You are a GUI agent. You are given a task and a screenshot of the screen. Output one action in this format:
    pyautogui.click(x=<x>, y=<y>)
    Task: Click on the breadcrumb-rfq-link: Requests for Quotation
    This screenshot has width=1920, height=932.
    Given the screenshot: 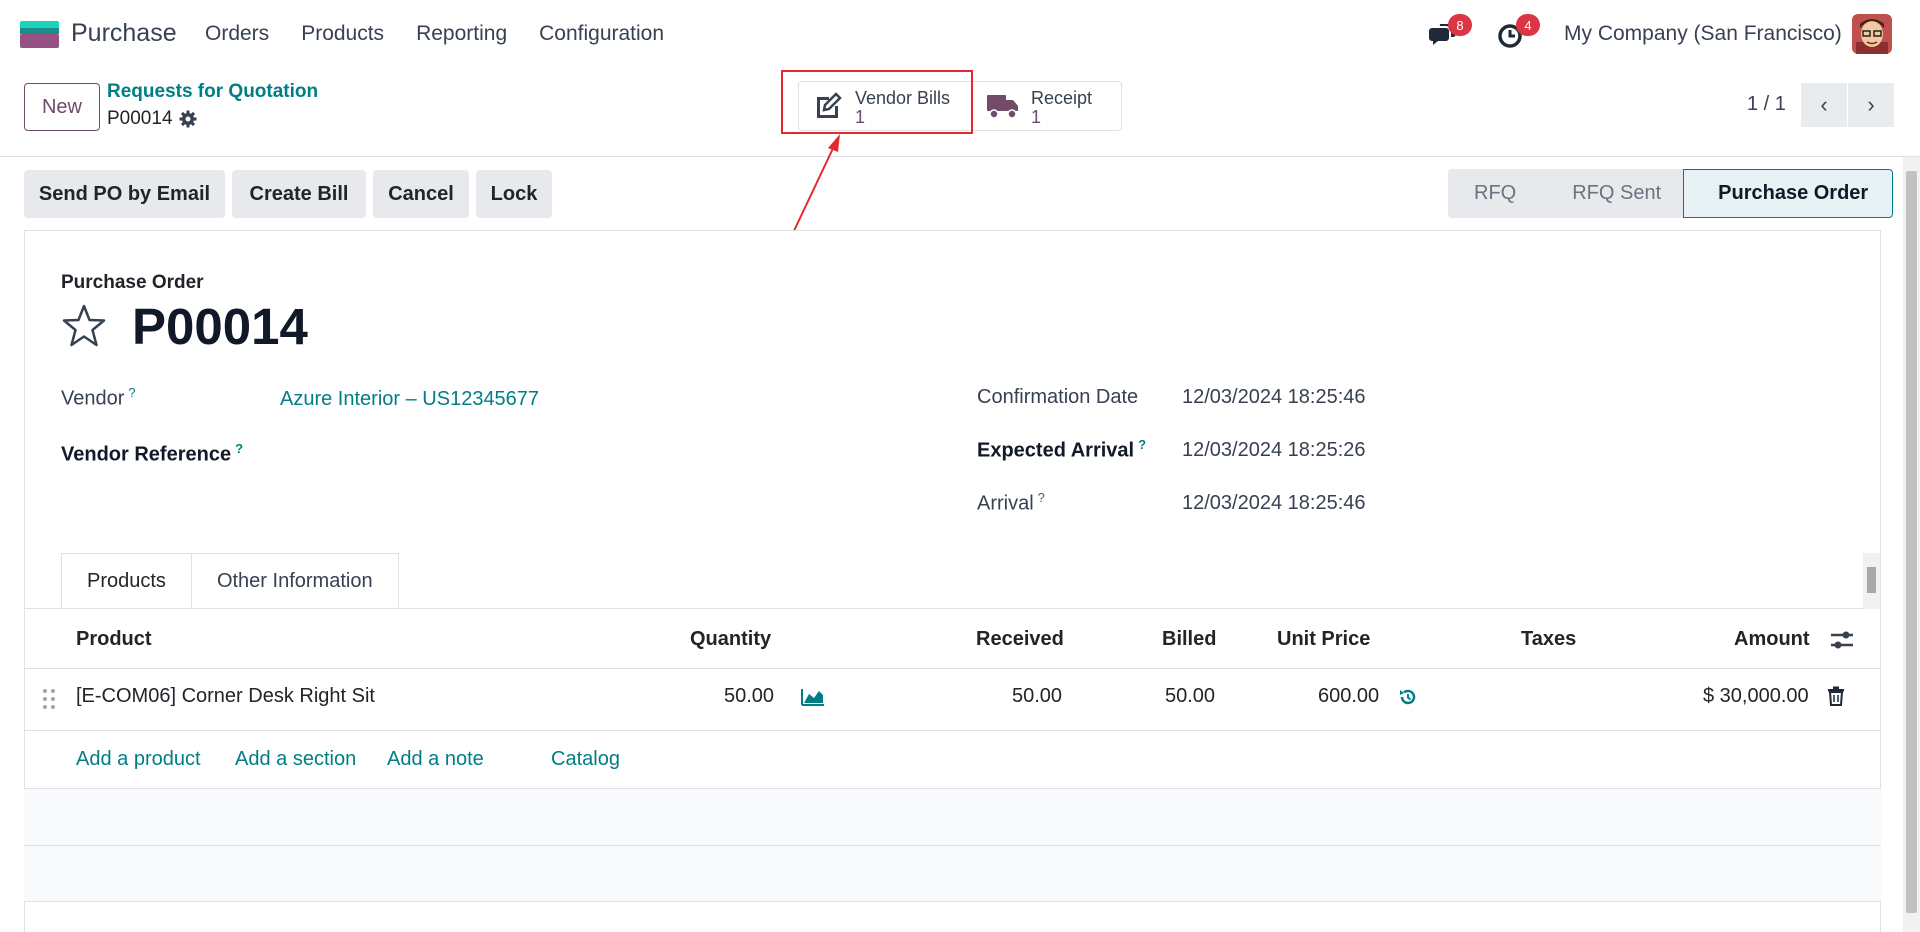 What is the action you would take?
    pyautogui.click(x=212, y=92)
    